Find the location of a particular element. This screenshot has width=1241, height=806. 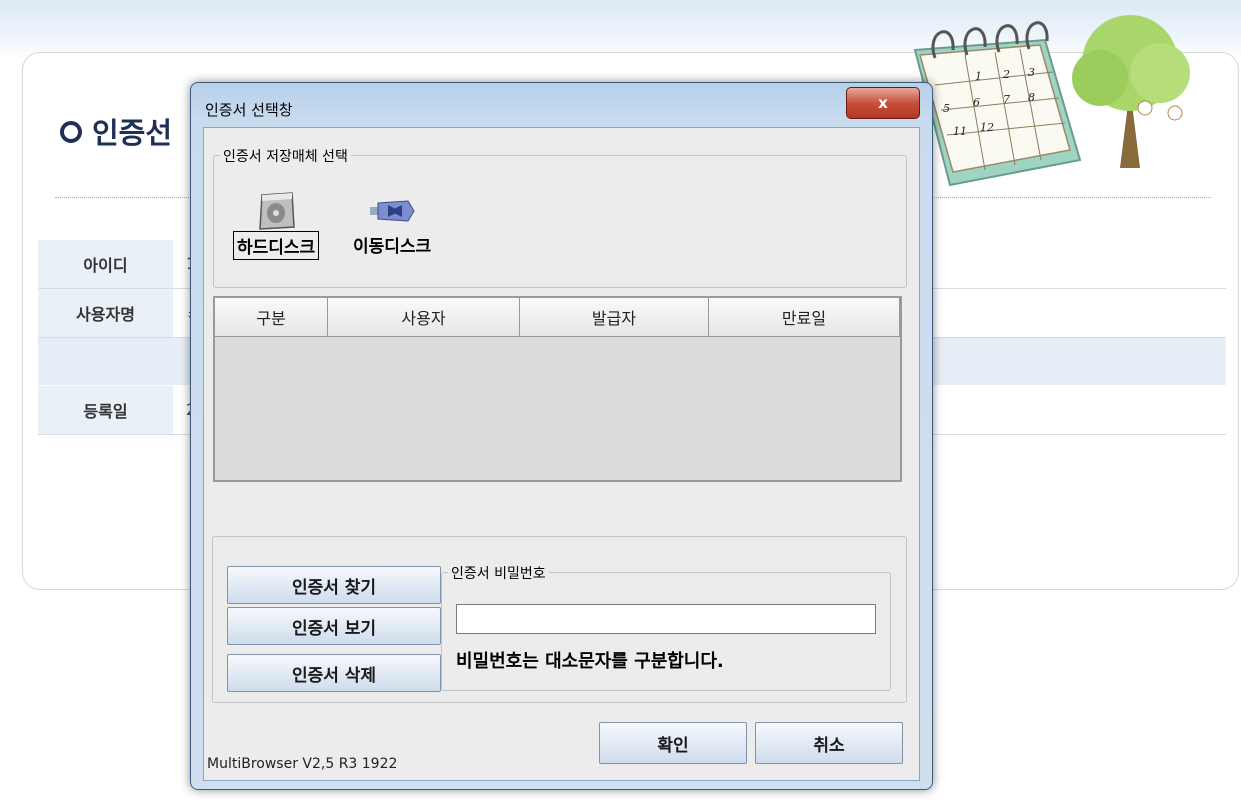

page-title: 인증선 is located at coordinates (116, 131).